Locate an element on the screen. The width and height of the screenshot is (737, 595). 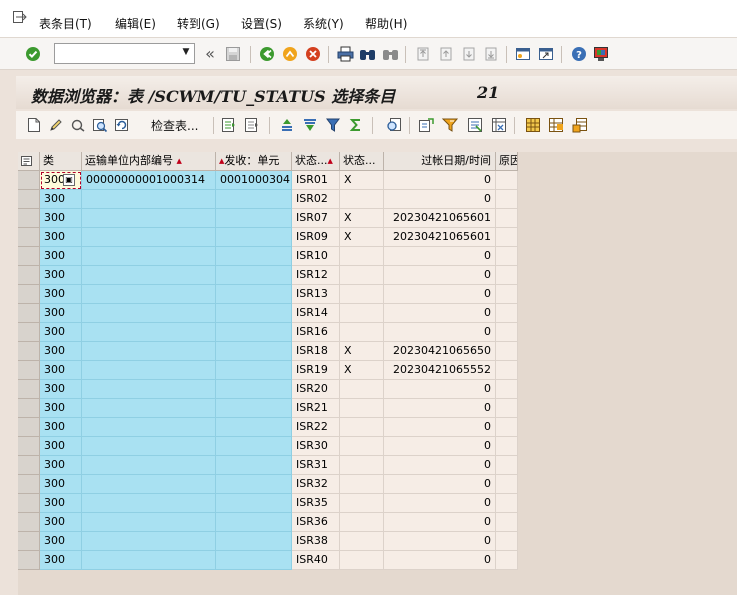
table-row: 300 ISR07 X 20230421065601 is located at coordinates (268, 218).